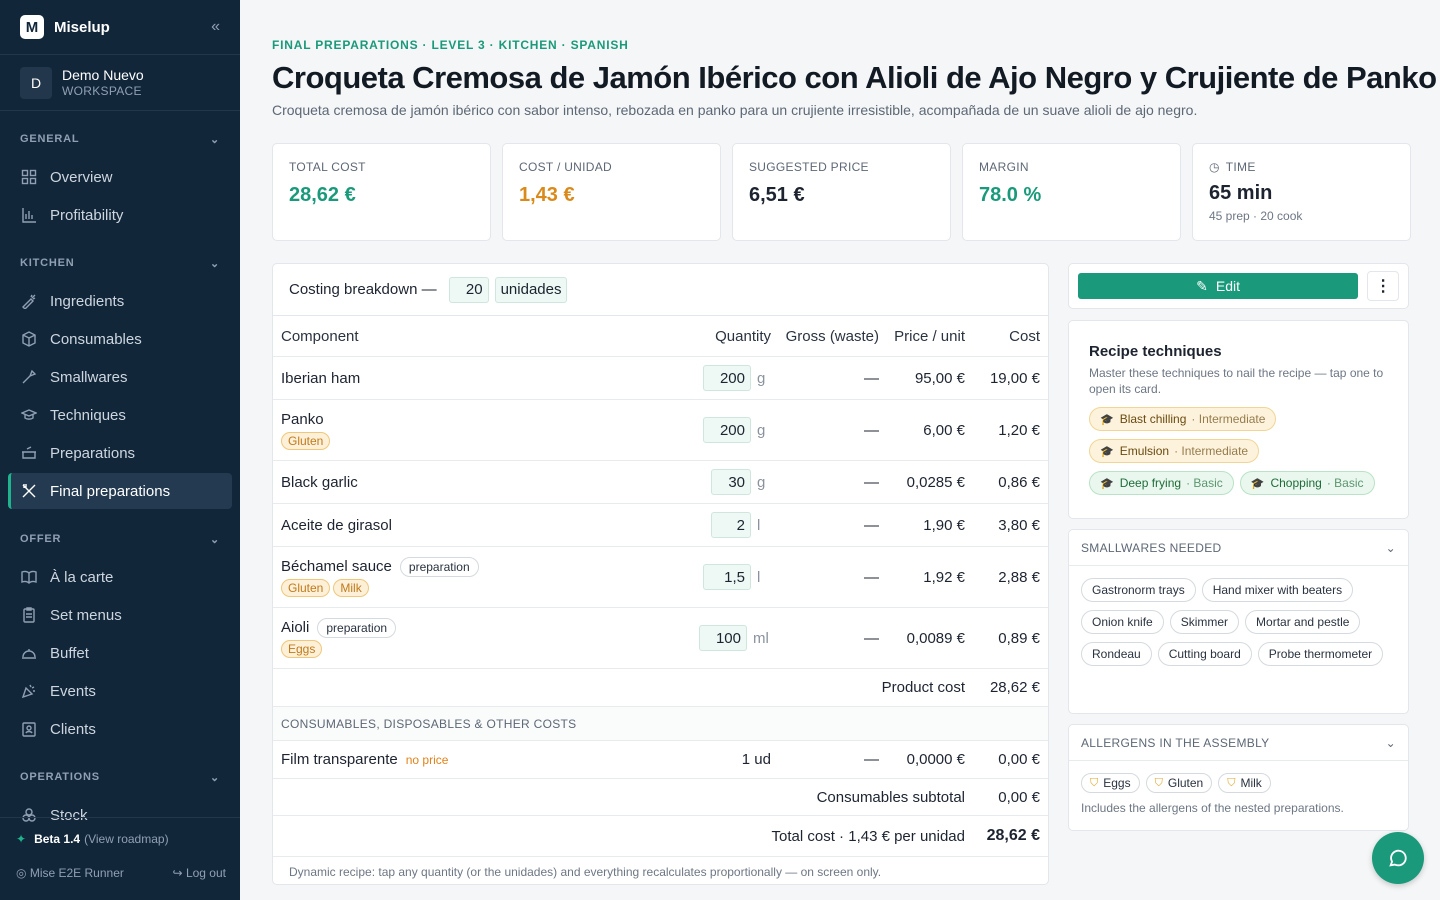  Describe the element at coordinates (1241, 193) in the screenshot. I see `stat-value: 65 min` at that location.